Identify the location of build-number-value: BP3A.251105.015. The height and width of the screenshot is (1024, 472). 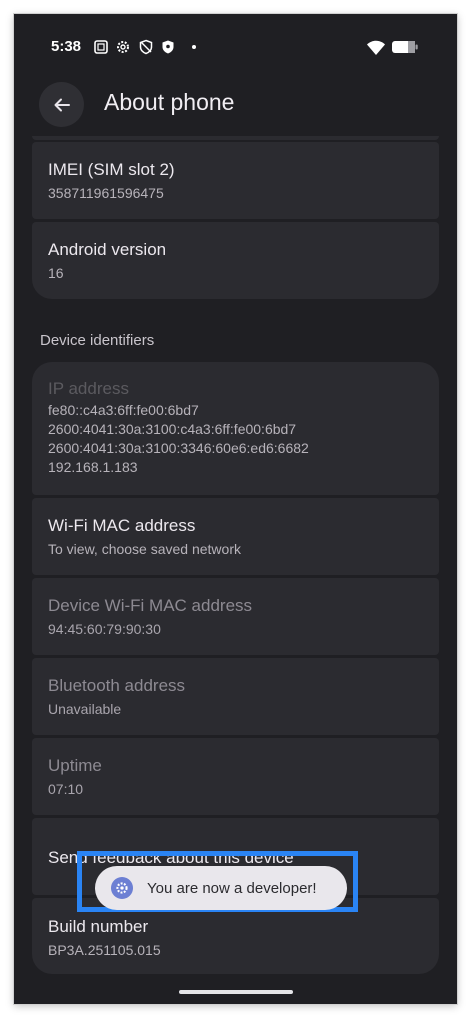
(104, 950).